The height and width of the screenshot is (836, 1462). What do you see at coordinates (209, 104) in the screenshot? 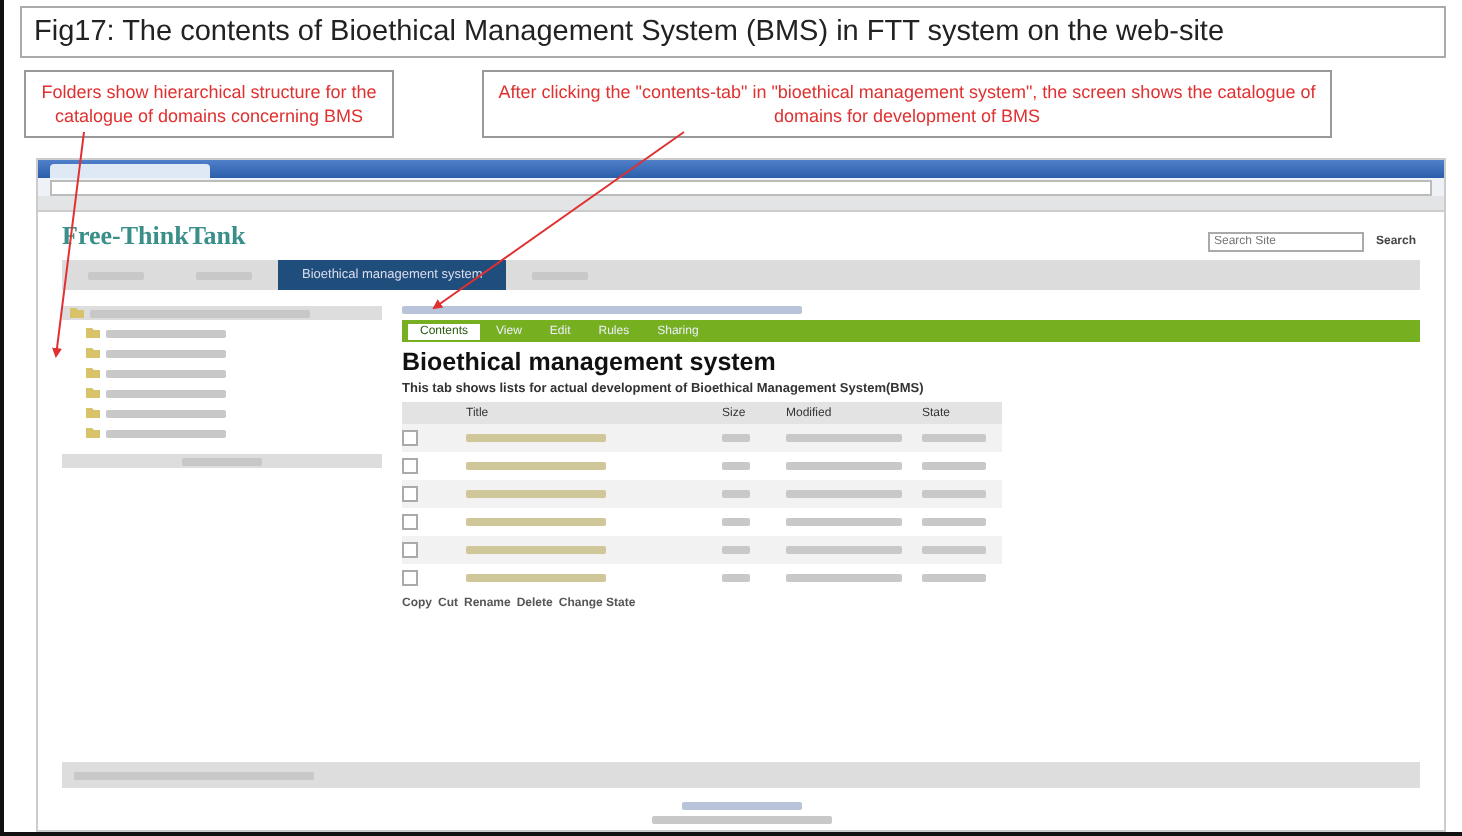
I see `callout-note: Folders show hierarchical structure for the catalogue of domains concerning BMS` at bounding box center [209, 104].